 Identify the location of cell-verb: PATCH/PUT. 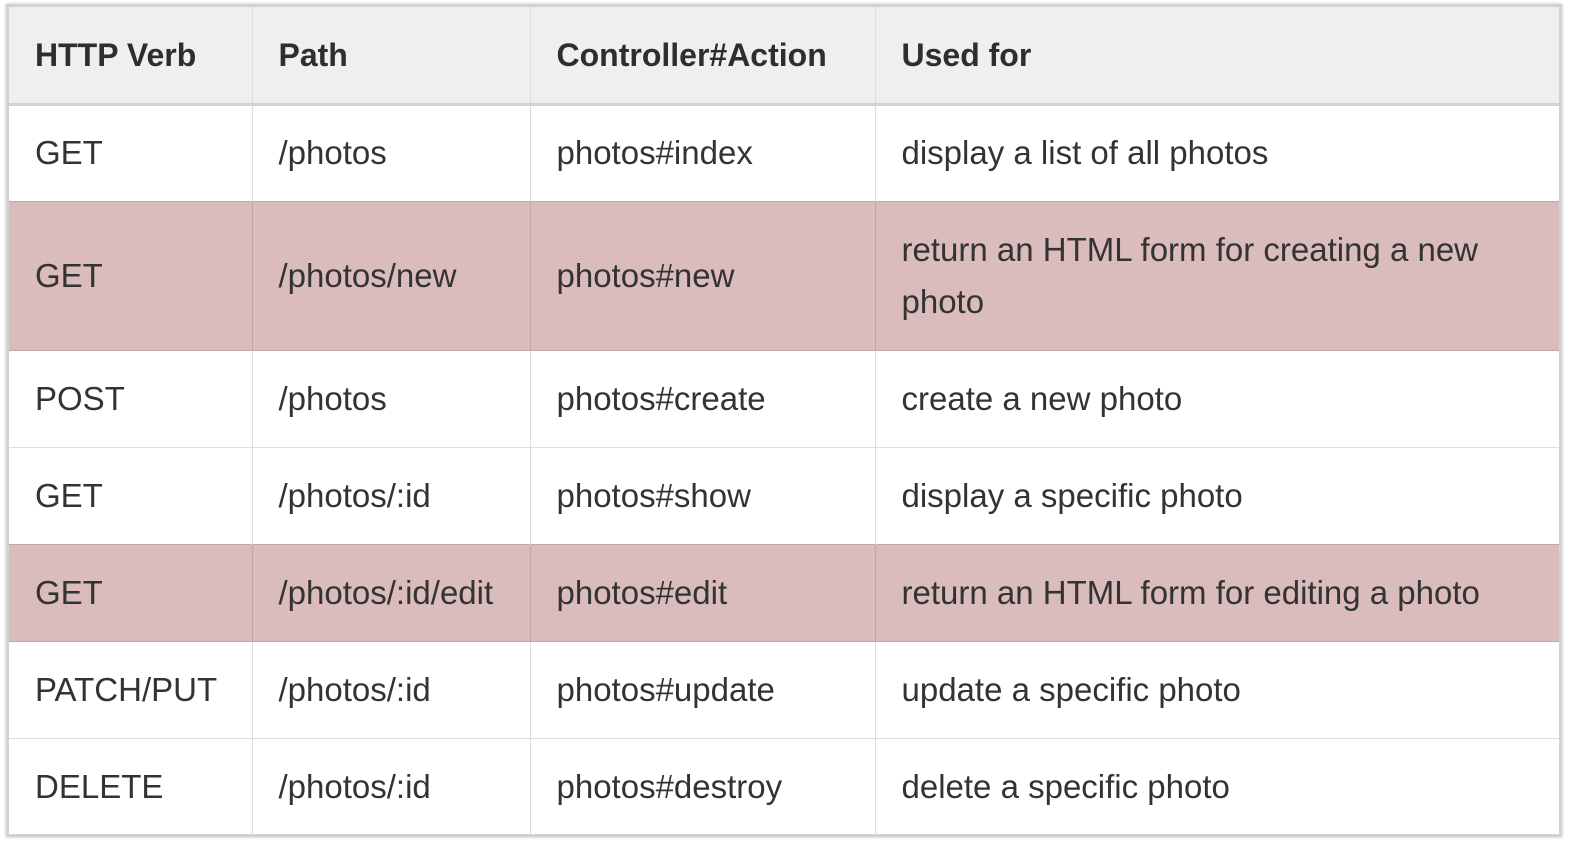
(131, 689).